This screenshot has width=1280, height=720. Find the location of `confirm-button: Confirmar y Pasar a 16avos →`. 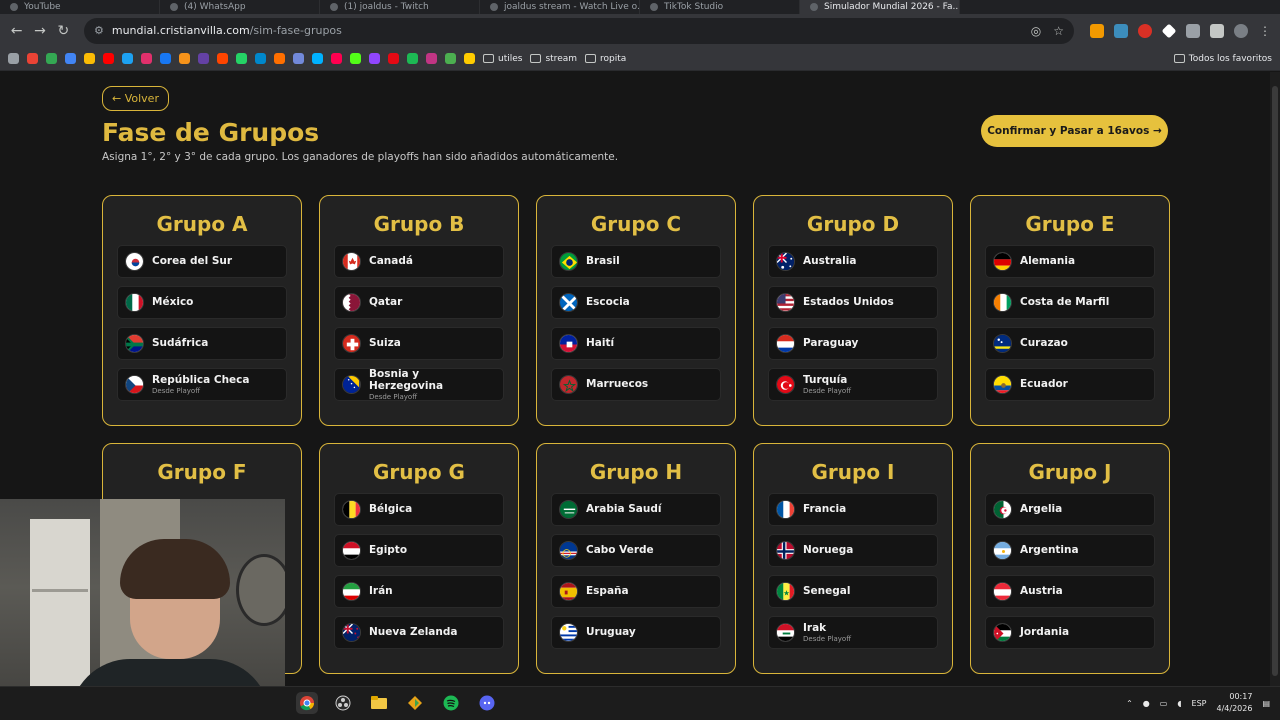

confirm-button: Confirmar y Pasar a 16avos → is located at coordinates (1074, 131).